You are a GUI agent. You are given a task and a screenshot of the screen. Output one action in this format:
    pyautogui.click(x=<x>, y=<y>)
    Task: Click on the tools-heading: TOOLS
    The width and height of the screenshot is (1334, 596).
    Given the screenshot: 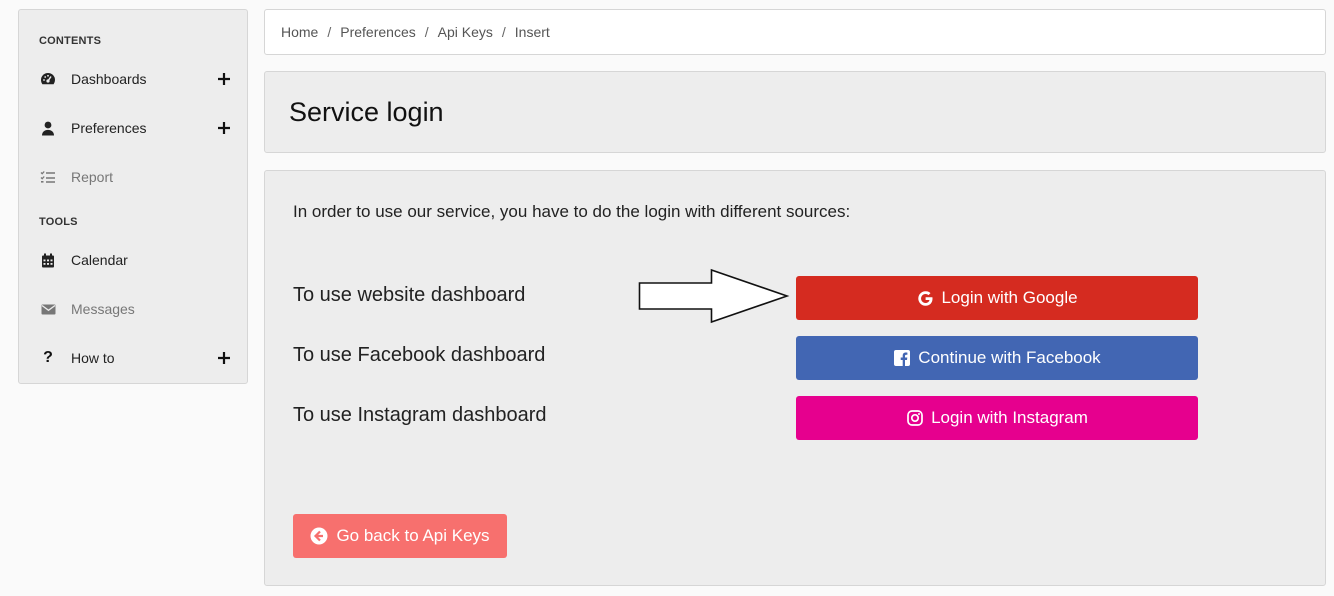 What is the action you would take?
    pyautogui.click(x=58, y=222)
    